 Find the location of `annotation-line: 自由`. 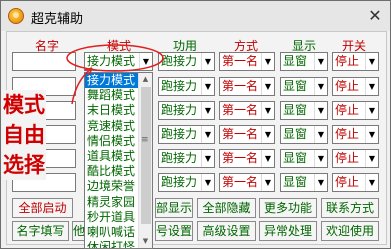

annotation-line: 自由 is located at coordinates (24, 135).